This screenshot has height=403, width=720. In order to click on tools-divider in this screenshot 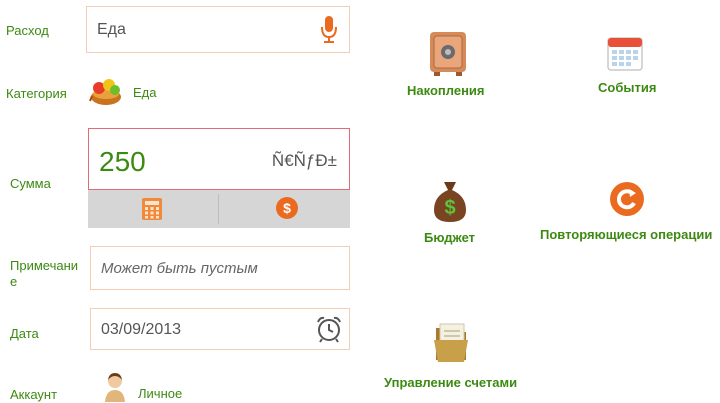, I will do `click(218, 209)`.